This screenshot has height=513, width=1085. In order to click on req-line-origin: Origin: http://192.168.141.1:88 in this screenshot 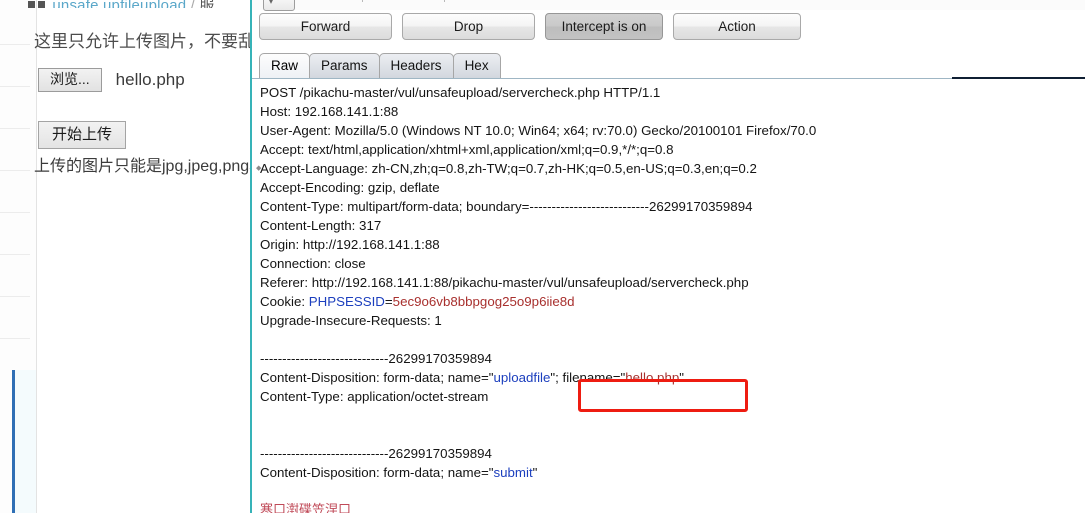, I will do `click(350, 244)`.